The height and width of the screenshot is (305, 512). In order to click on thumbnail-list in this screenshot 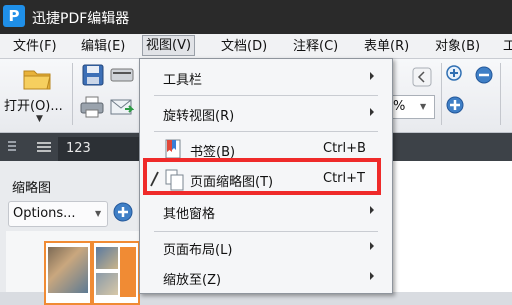, I will do `click(74, 268)`.